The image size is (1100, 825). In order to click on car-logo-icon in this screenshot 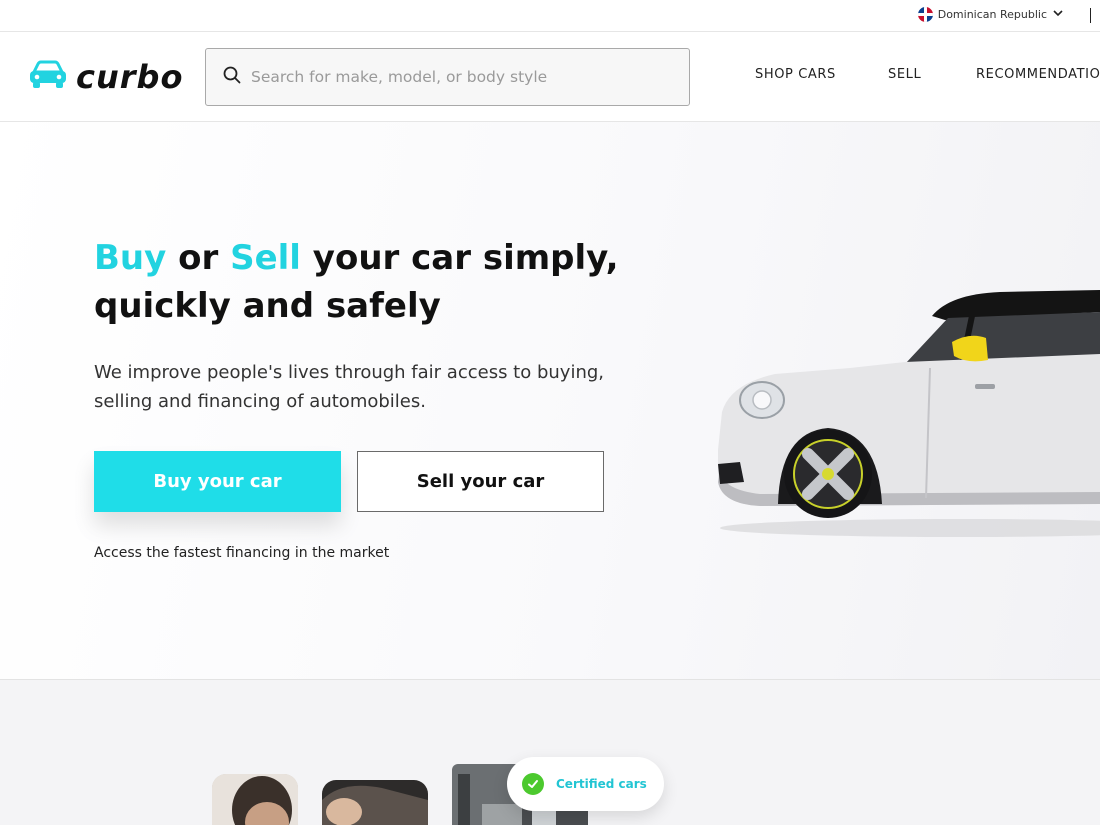, I will do `click(48, 77)`.